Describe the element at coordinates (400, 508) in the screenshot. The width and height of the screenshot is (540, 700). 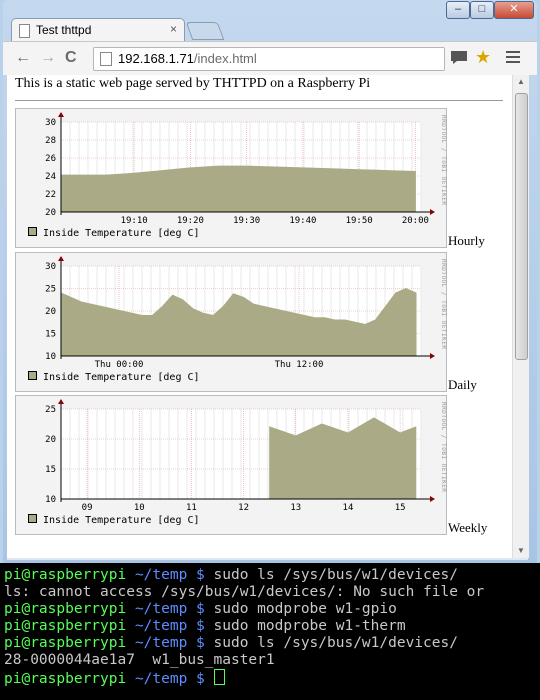
I see `x-tick-label: 15` at that location.